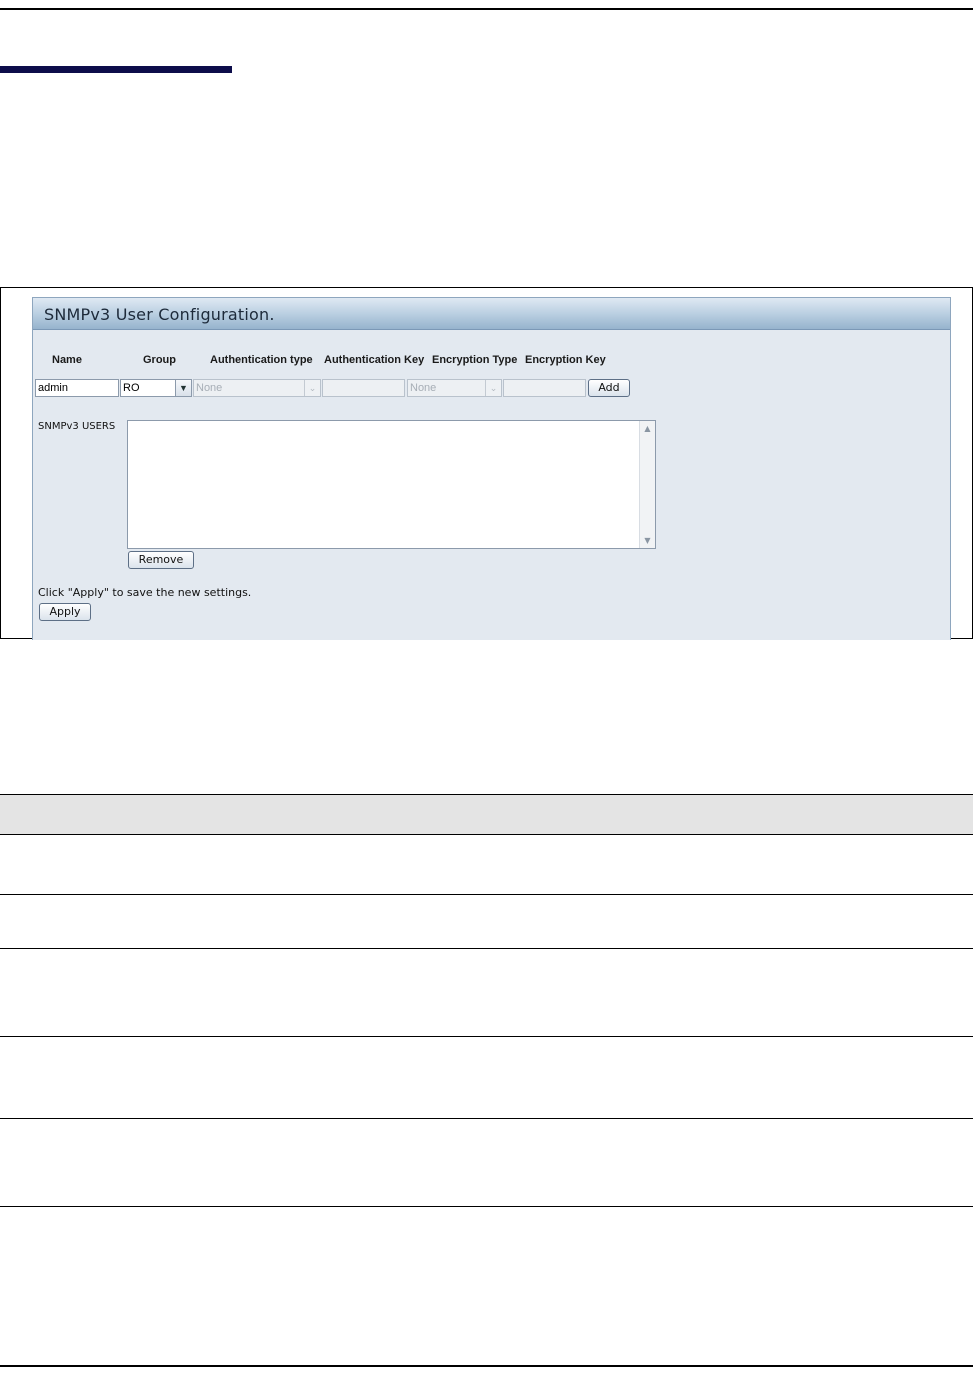  I want to click on description-table-header, so click(486, 814).